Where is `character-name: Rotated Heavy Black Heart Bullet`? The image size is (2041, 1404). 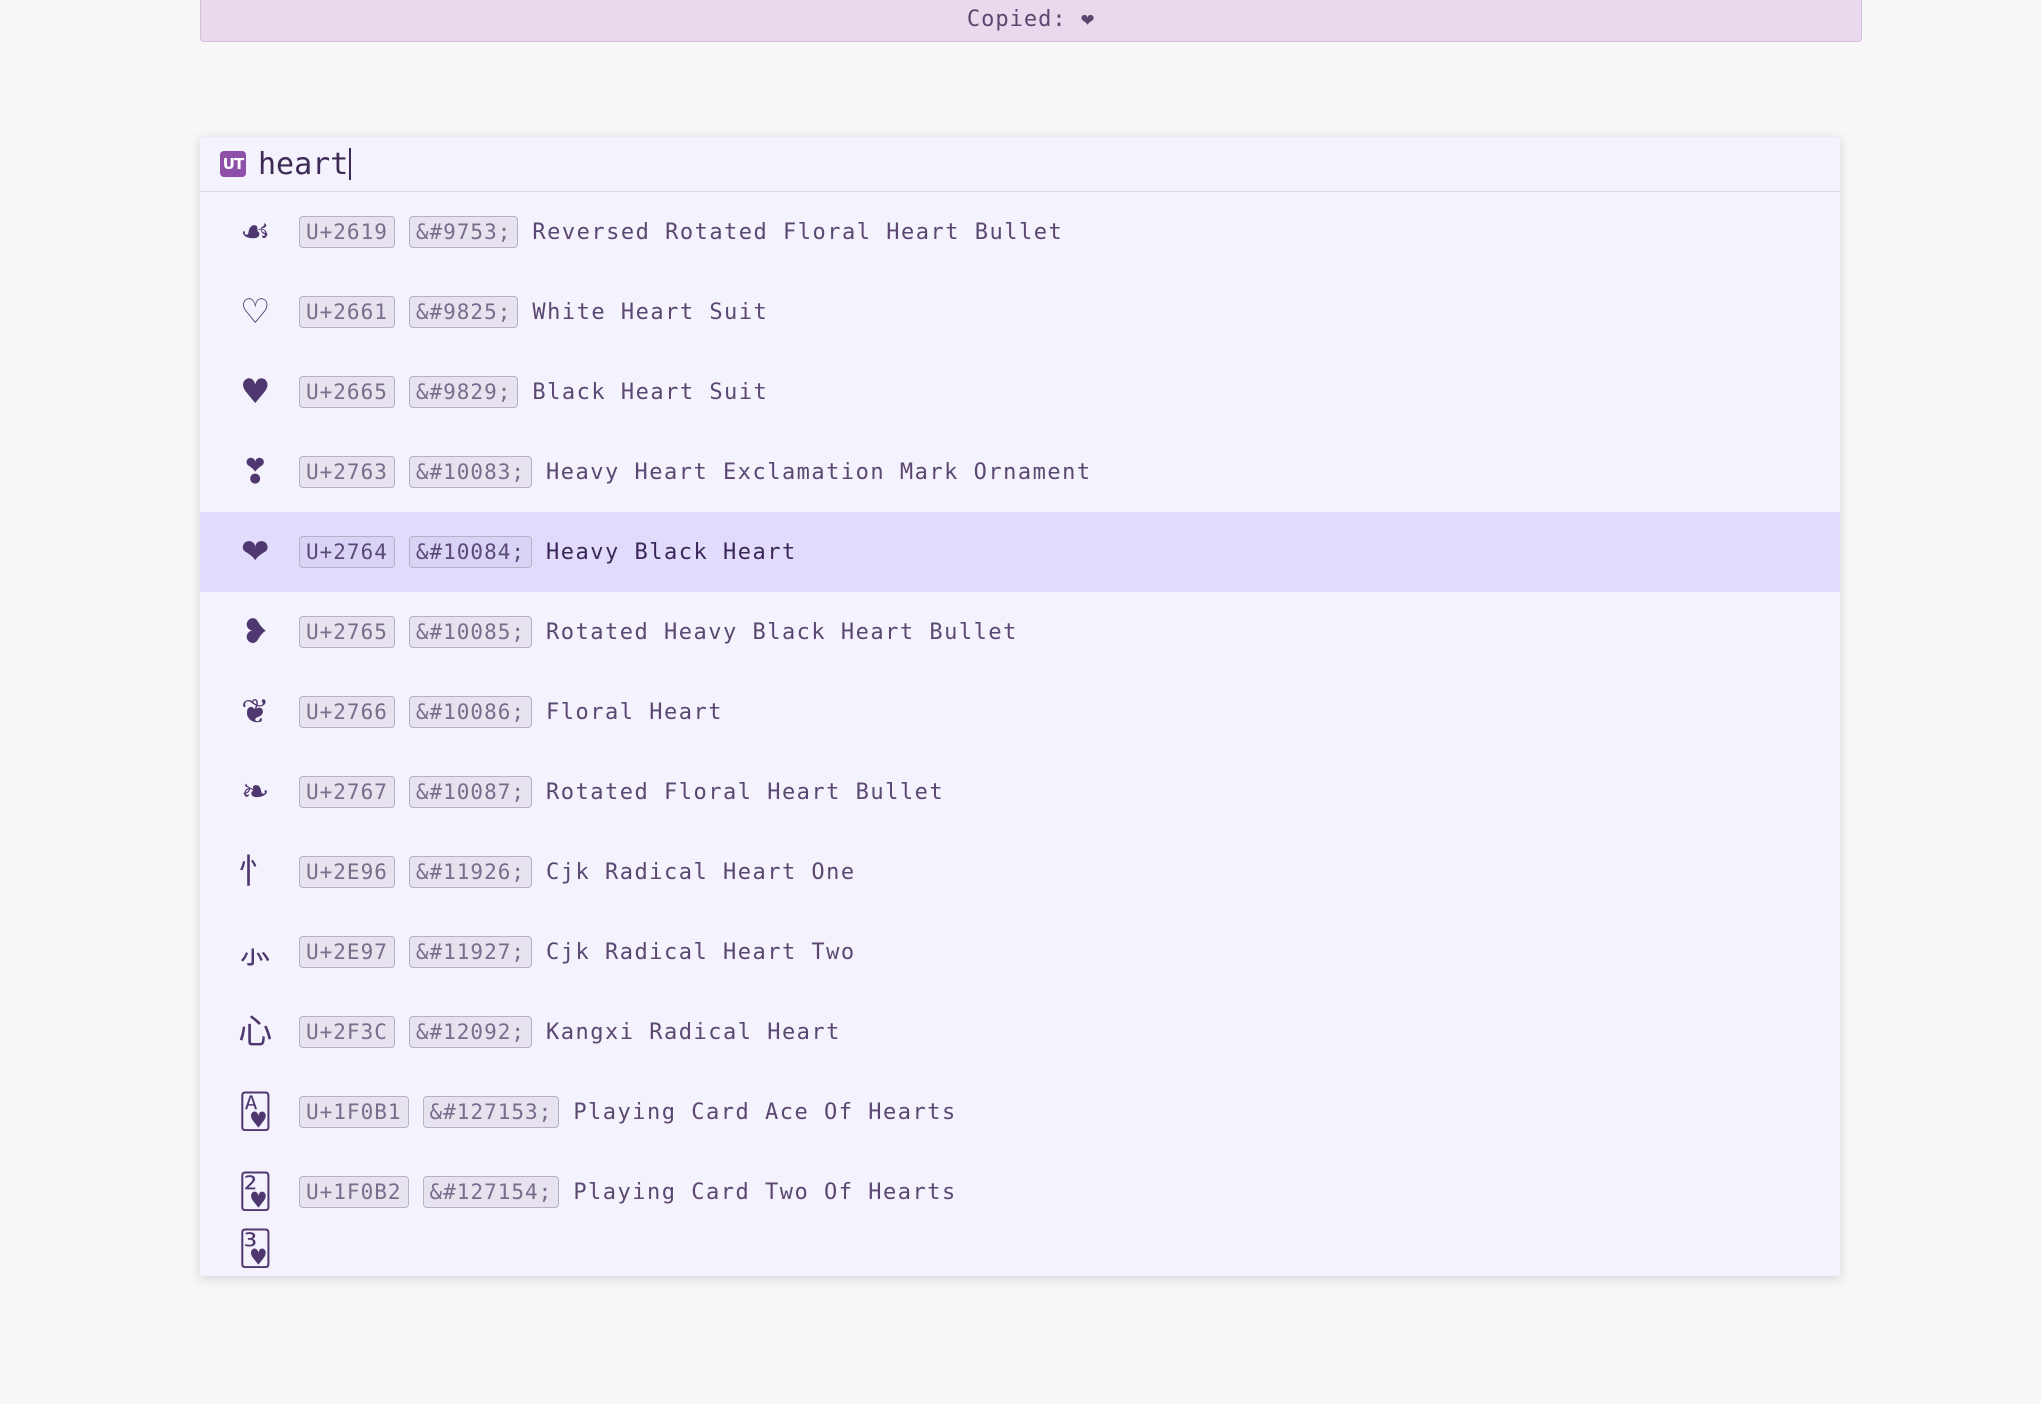
character-name: Rotated Heavy Black Heart Bullet is located at coordinates (782, 632).